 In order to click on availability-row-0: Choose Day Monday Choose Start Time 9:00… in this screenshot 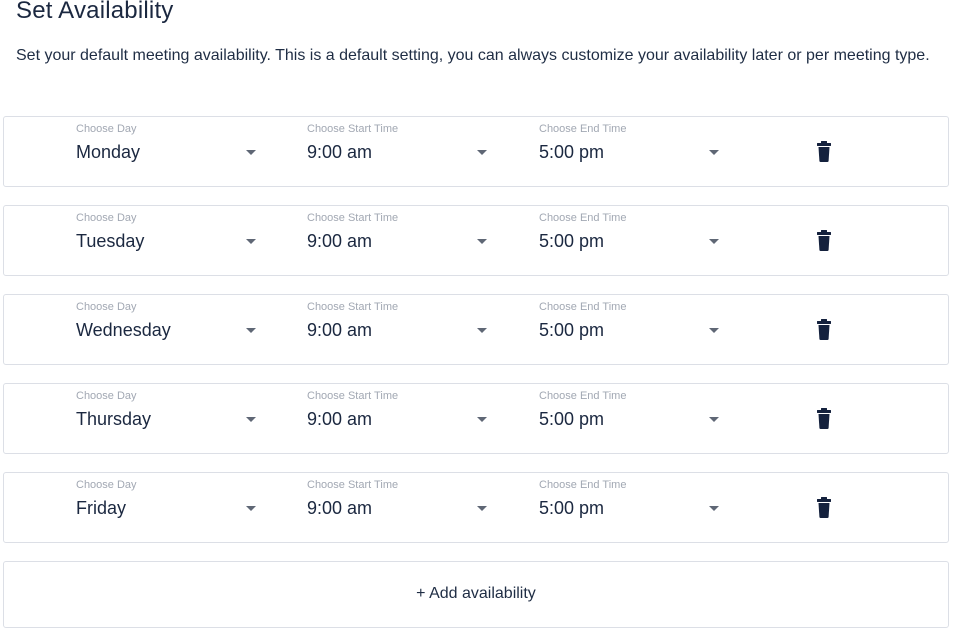, I will do `click(476, 151)`.